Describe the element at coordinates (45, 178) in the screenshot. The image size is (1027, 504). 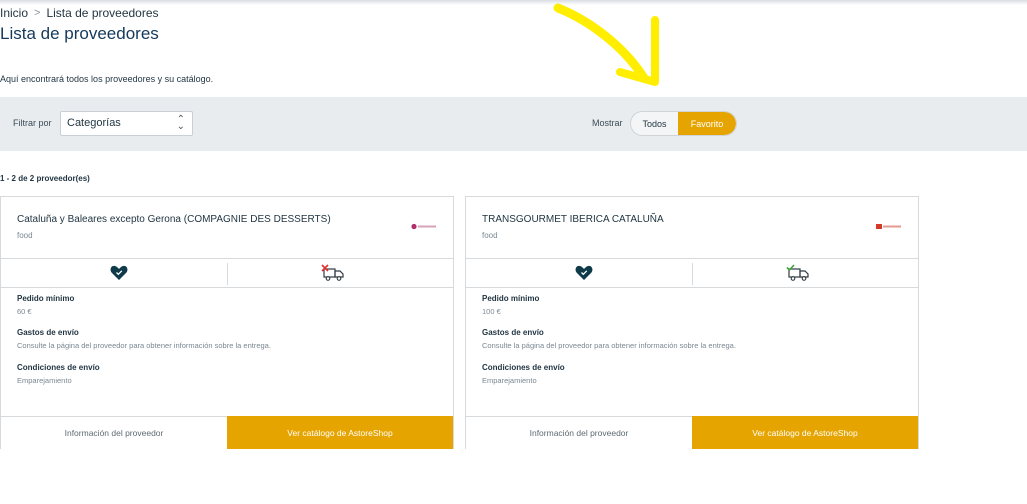
I see `results-count: 1 - 2 de 2 proveedor(es)` at that location.